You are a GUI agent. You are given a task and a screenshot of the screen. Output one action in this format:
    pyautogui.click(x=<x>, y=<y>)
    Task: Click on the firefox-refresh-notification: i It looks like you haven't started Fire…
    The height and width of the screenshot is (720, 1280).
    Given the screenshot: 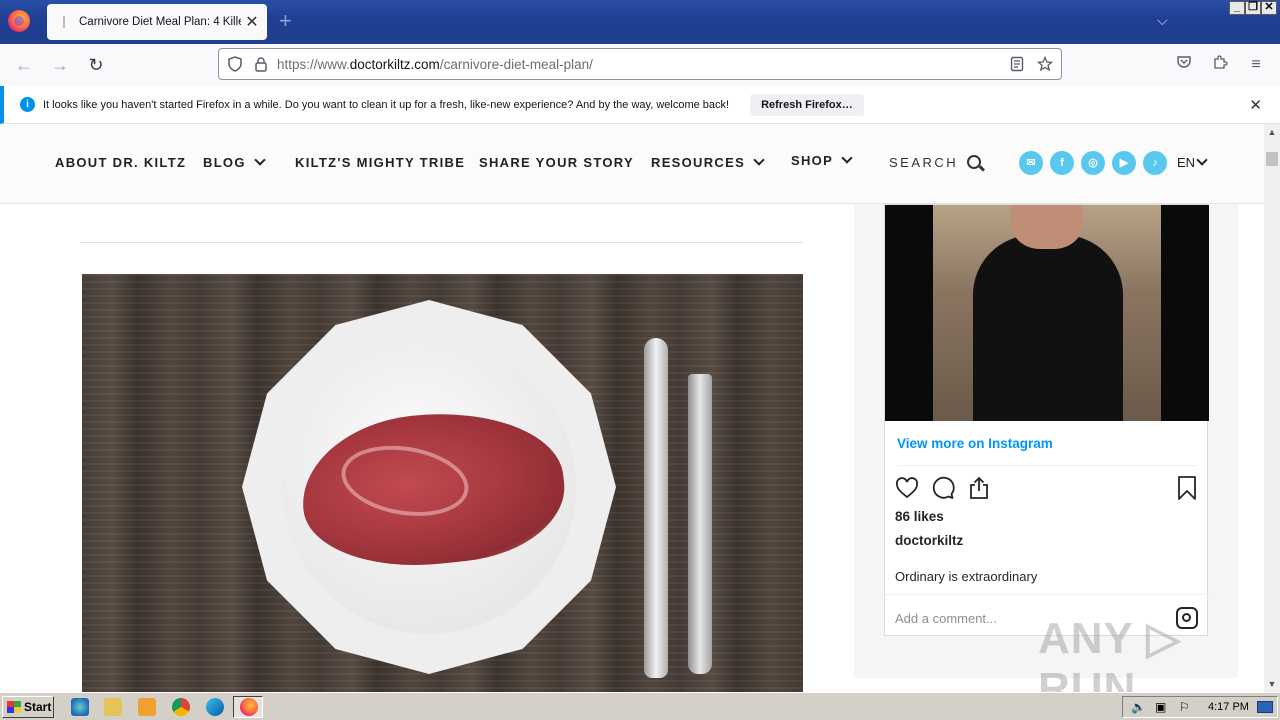 What is the action you would take?
    pyautogui.click(x=640, y=105)
    